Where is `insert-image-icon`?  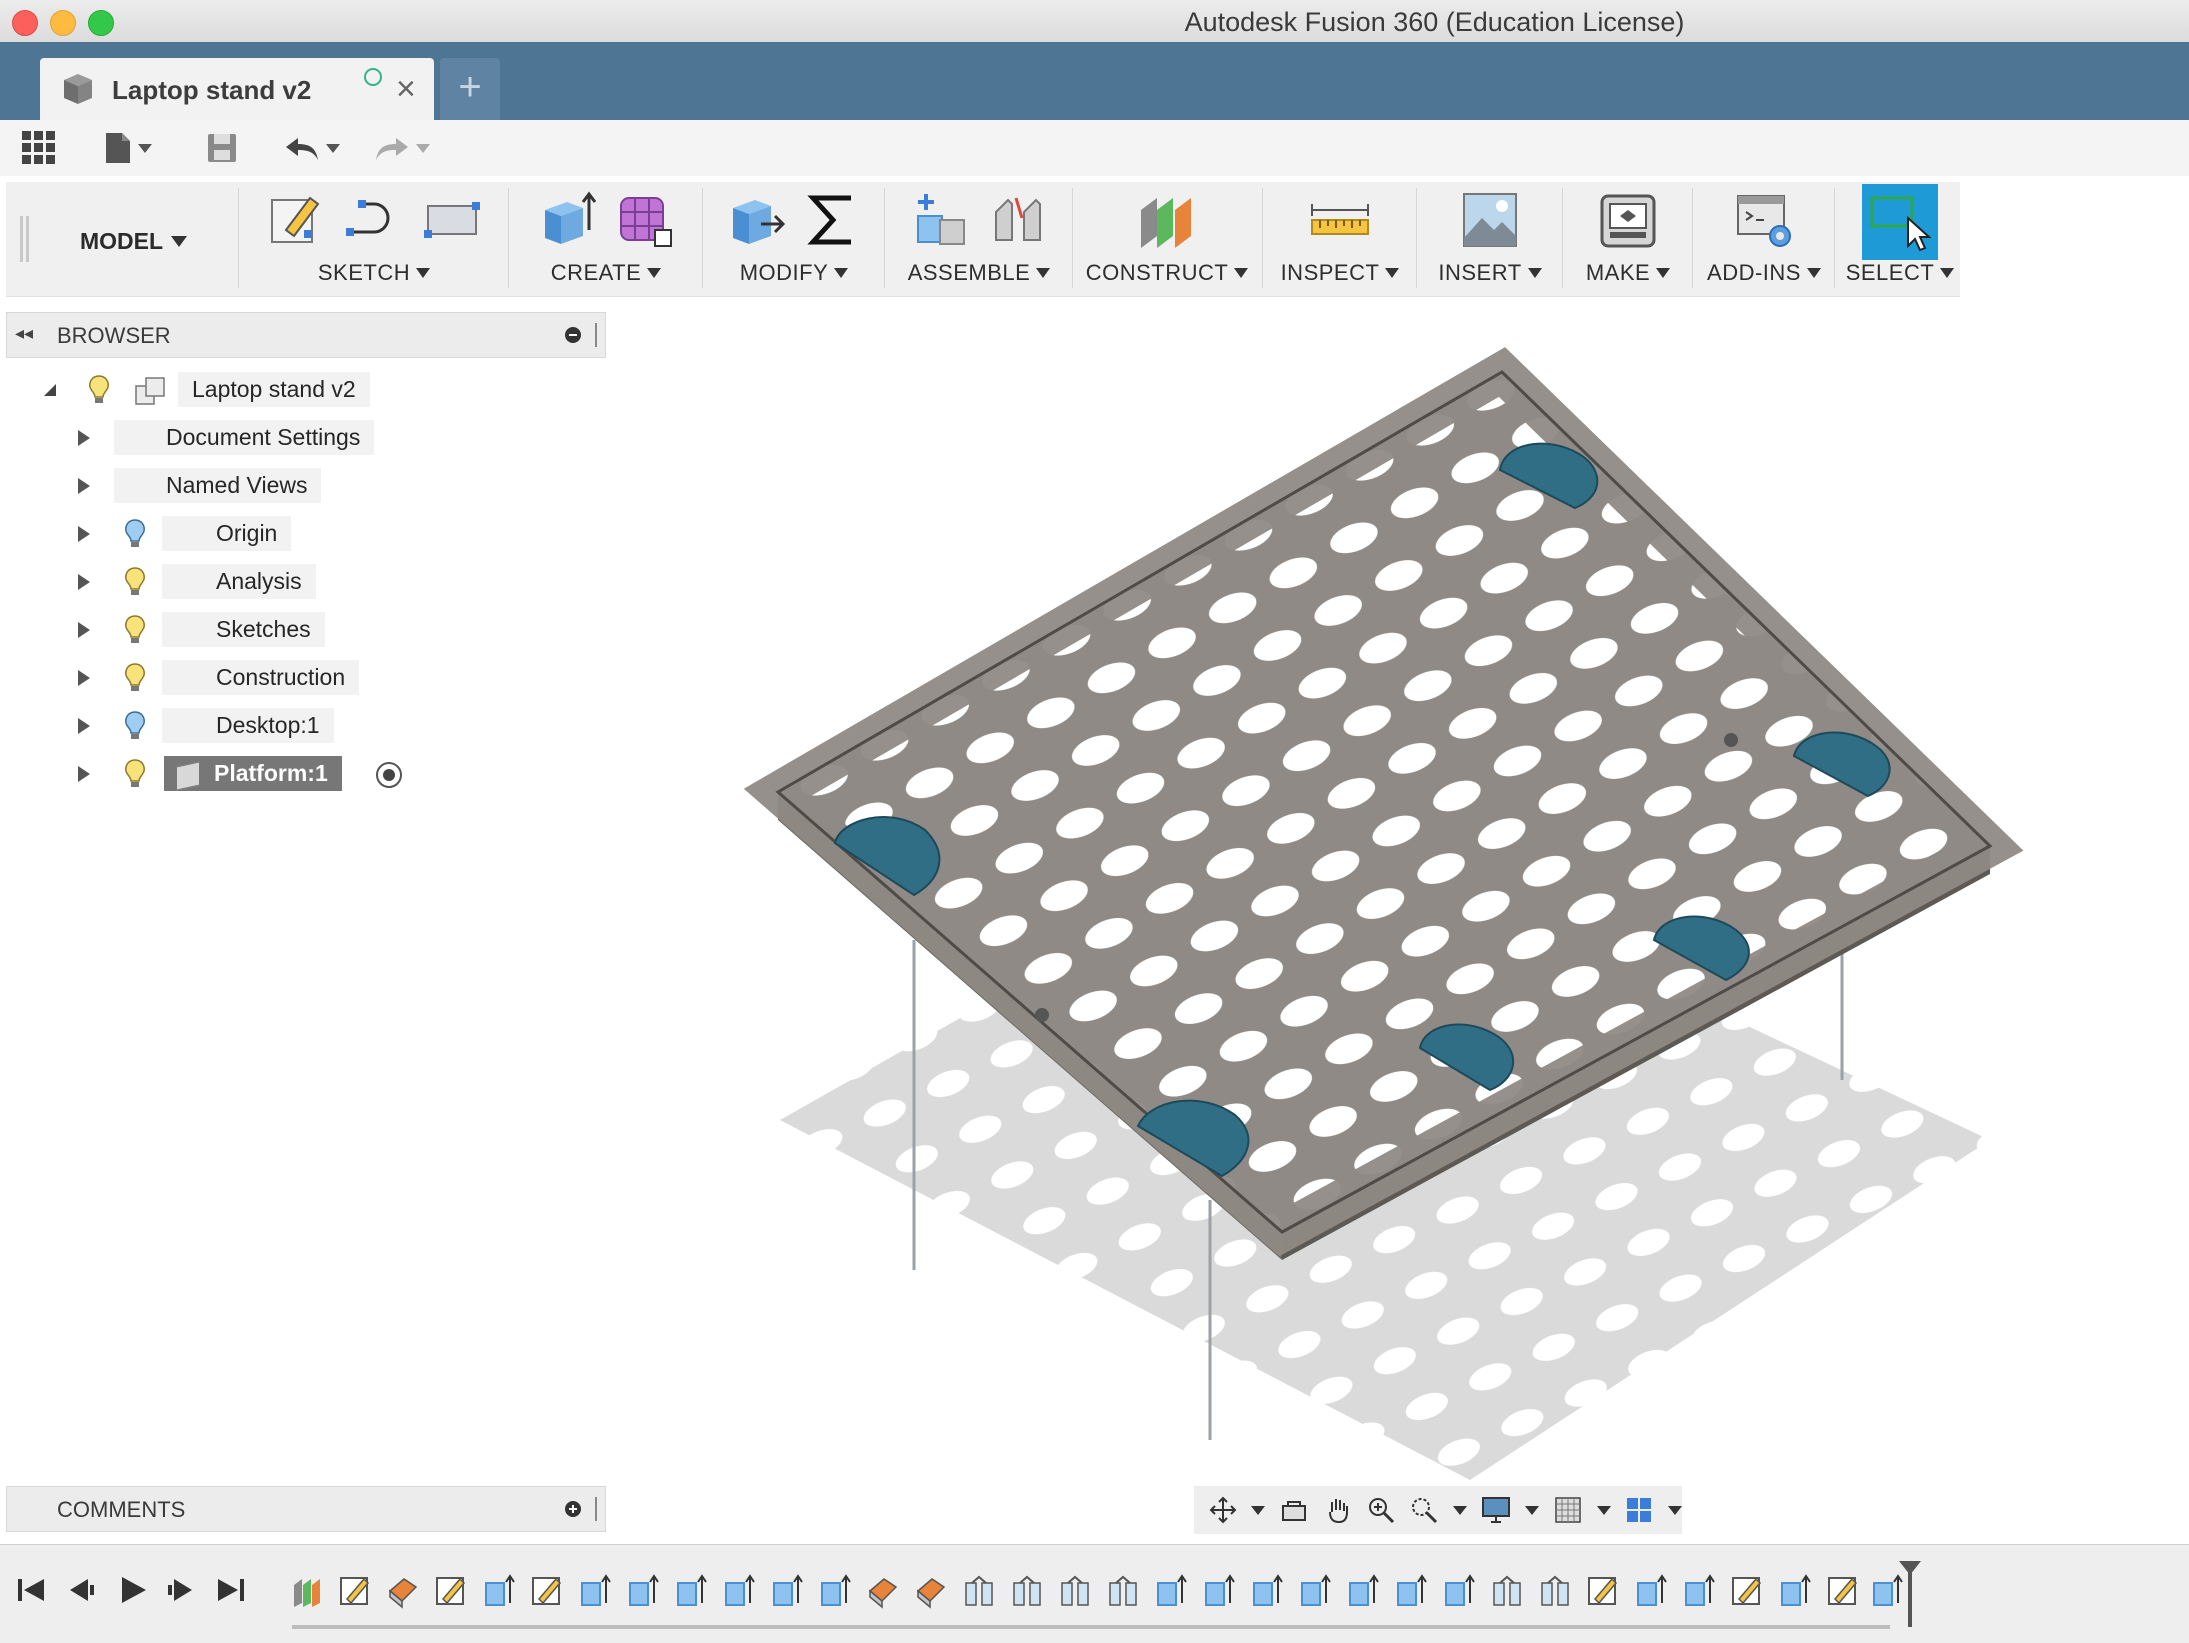 insert-image-icon is located at coordinates (1490, 220).